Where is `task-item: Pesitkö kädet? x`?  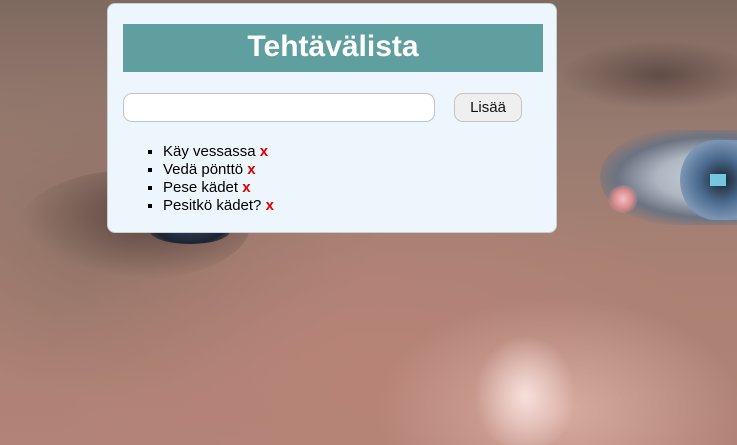 task-item: Pesitkö kädet? x is located at coordinates (218, 206).